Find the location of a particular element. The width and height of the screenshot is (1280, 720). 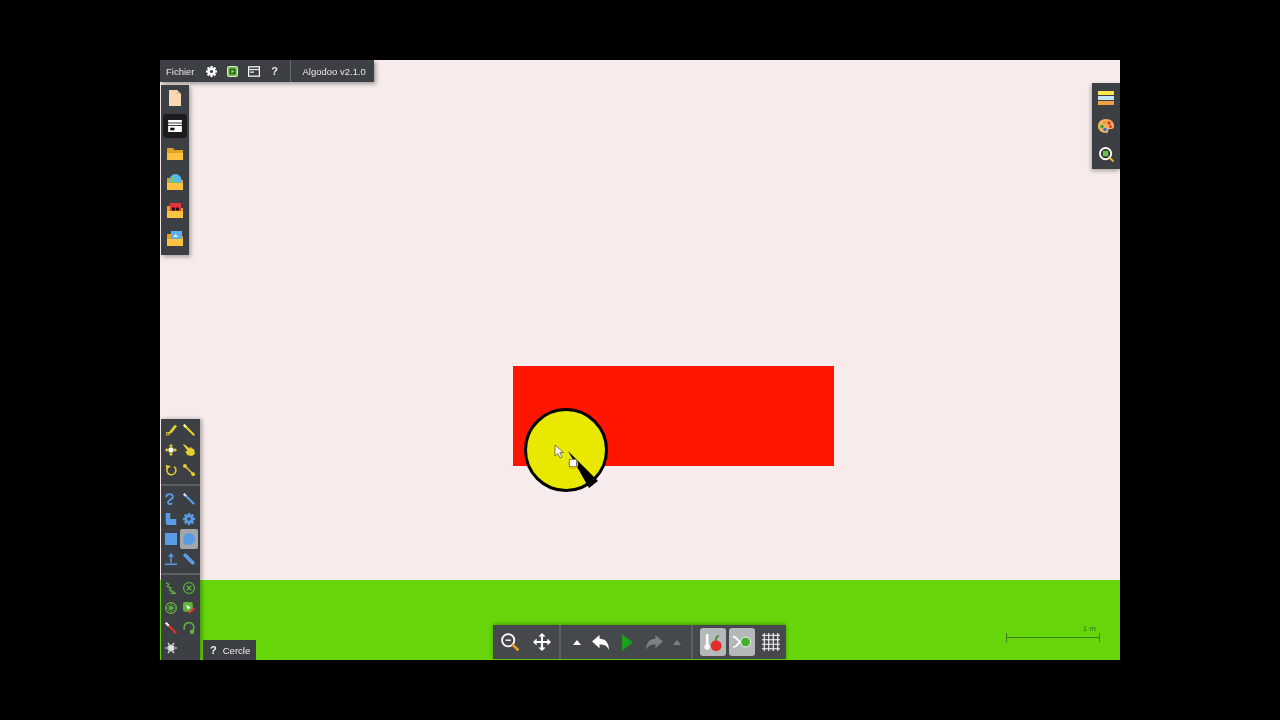

document-icon is located at coordinates (175, 98).